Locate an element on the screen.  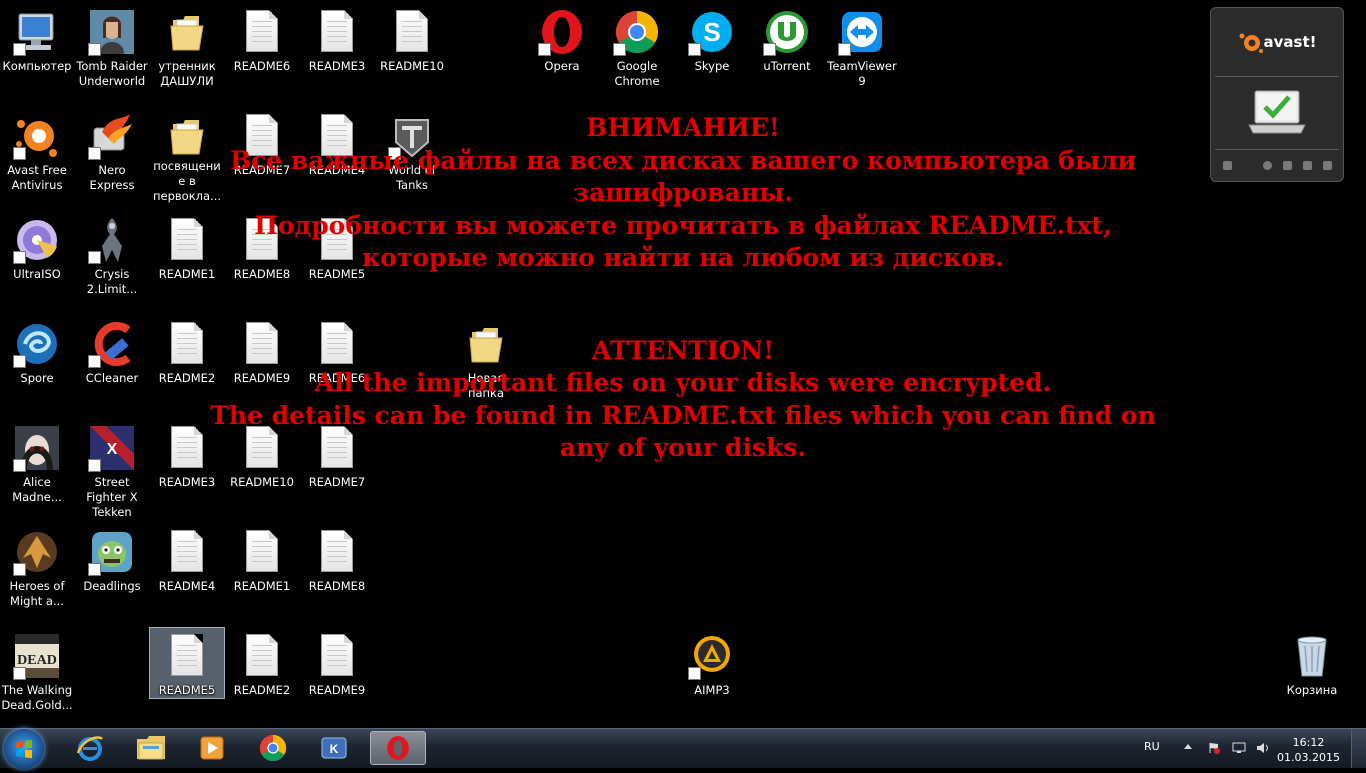
readme2-file: README2 is located at coordinates (262, 676).